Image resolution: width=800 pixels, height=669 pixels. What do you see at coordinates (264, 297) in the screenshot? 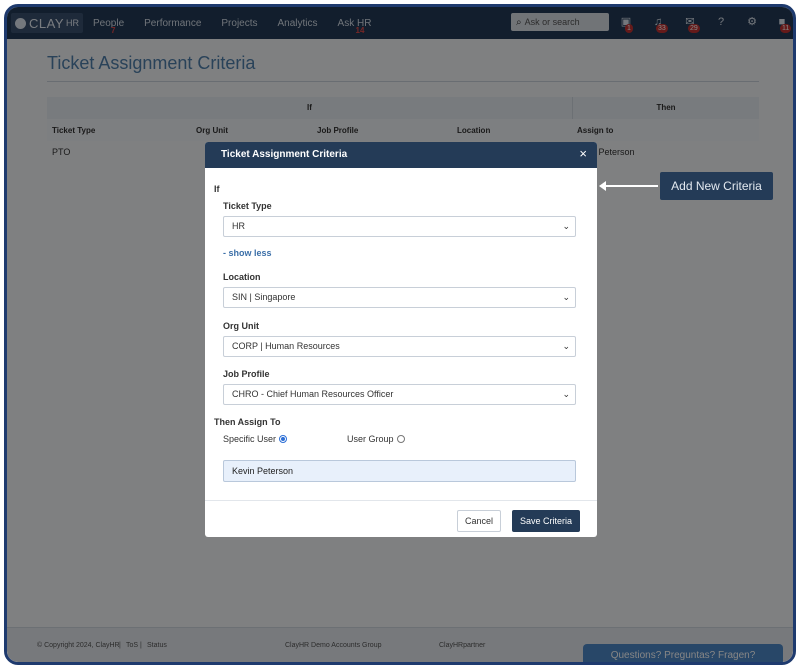
I see `location-value: SIN | Singapore` at bounding box center [264, 297].